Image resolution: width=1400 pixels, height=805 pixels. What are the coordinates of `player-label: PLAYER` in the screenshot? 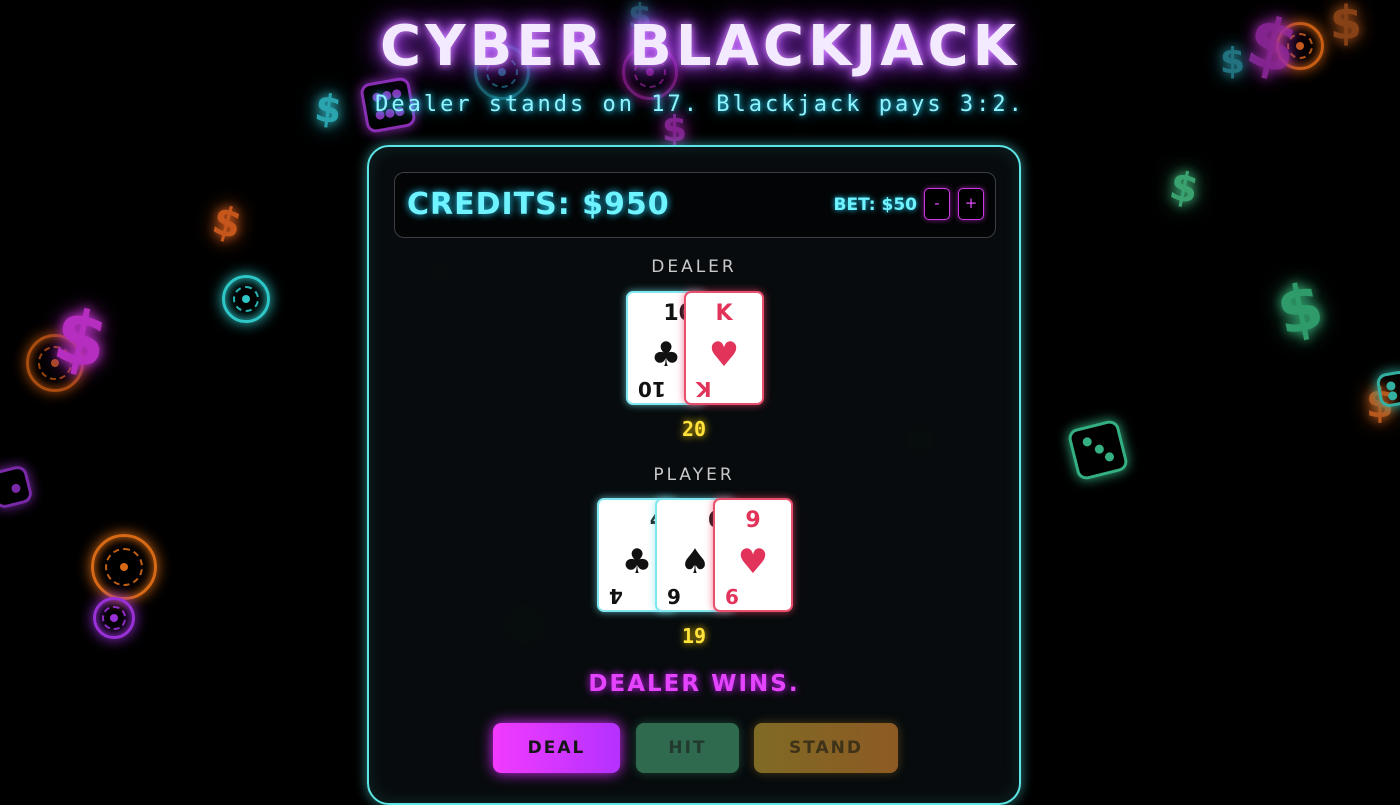 It's located at (694, 475).